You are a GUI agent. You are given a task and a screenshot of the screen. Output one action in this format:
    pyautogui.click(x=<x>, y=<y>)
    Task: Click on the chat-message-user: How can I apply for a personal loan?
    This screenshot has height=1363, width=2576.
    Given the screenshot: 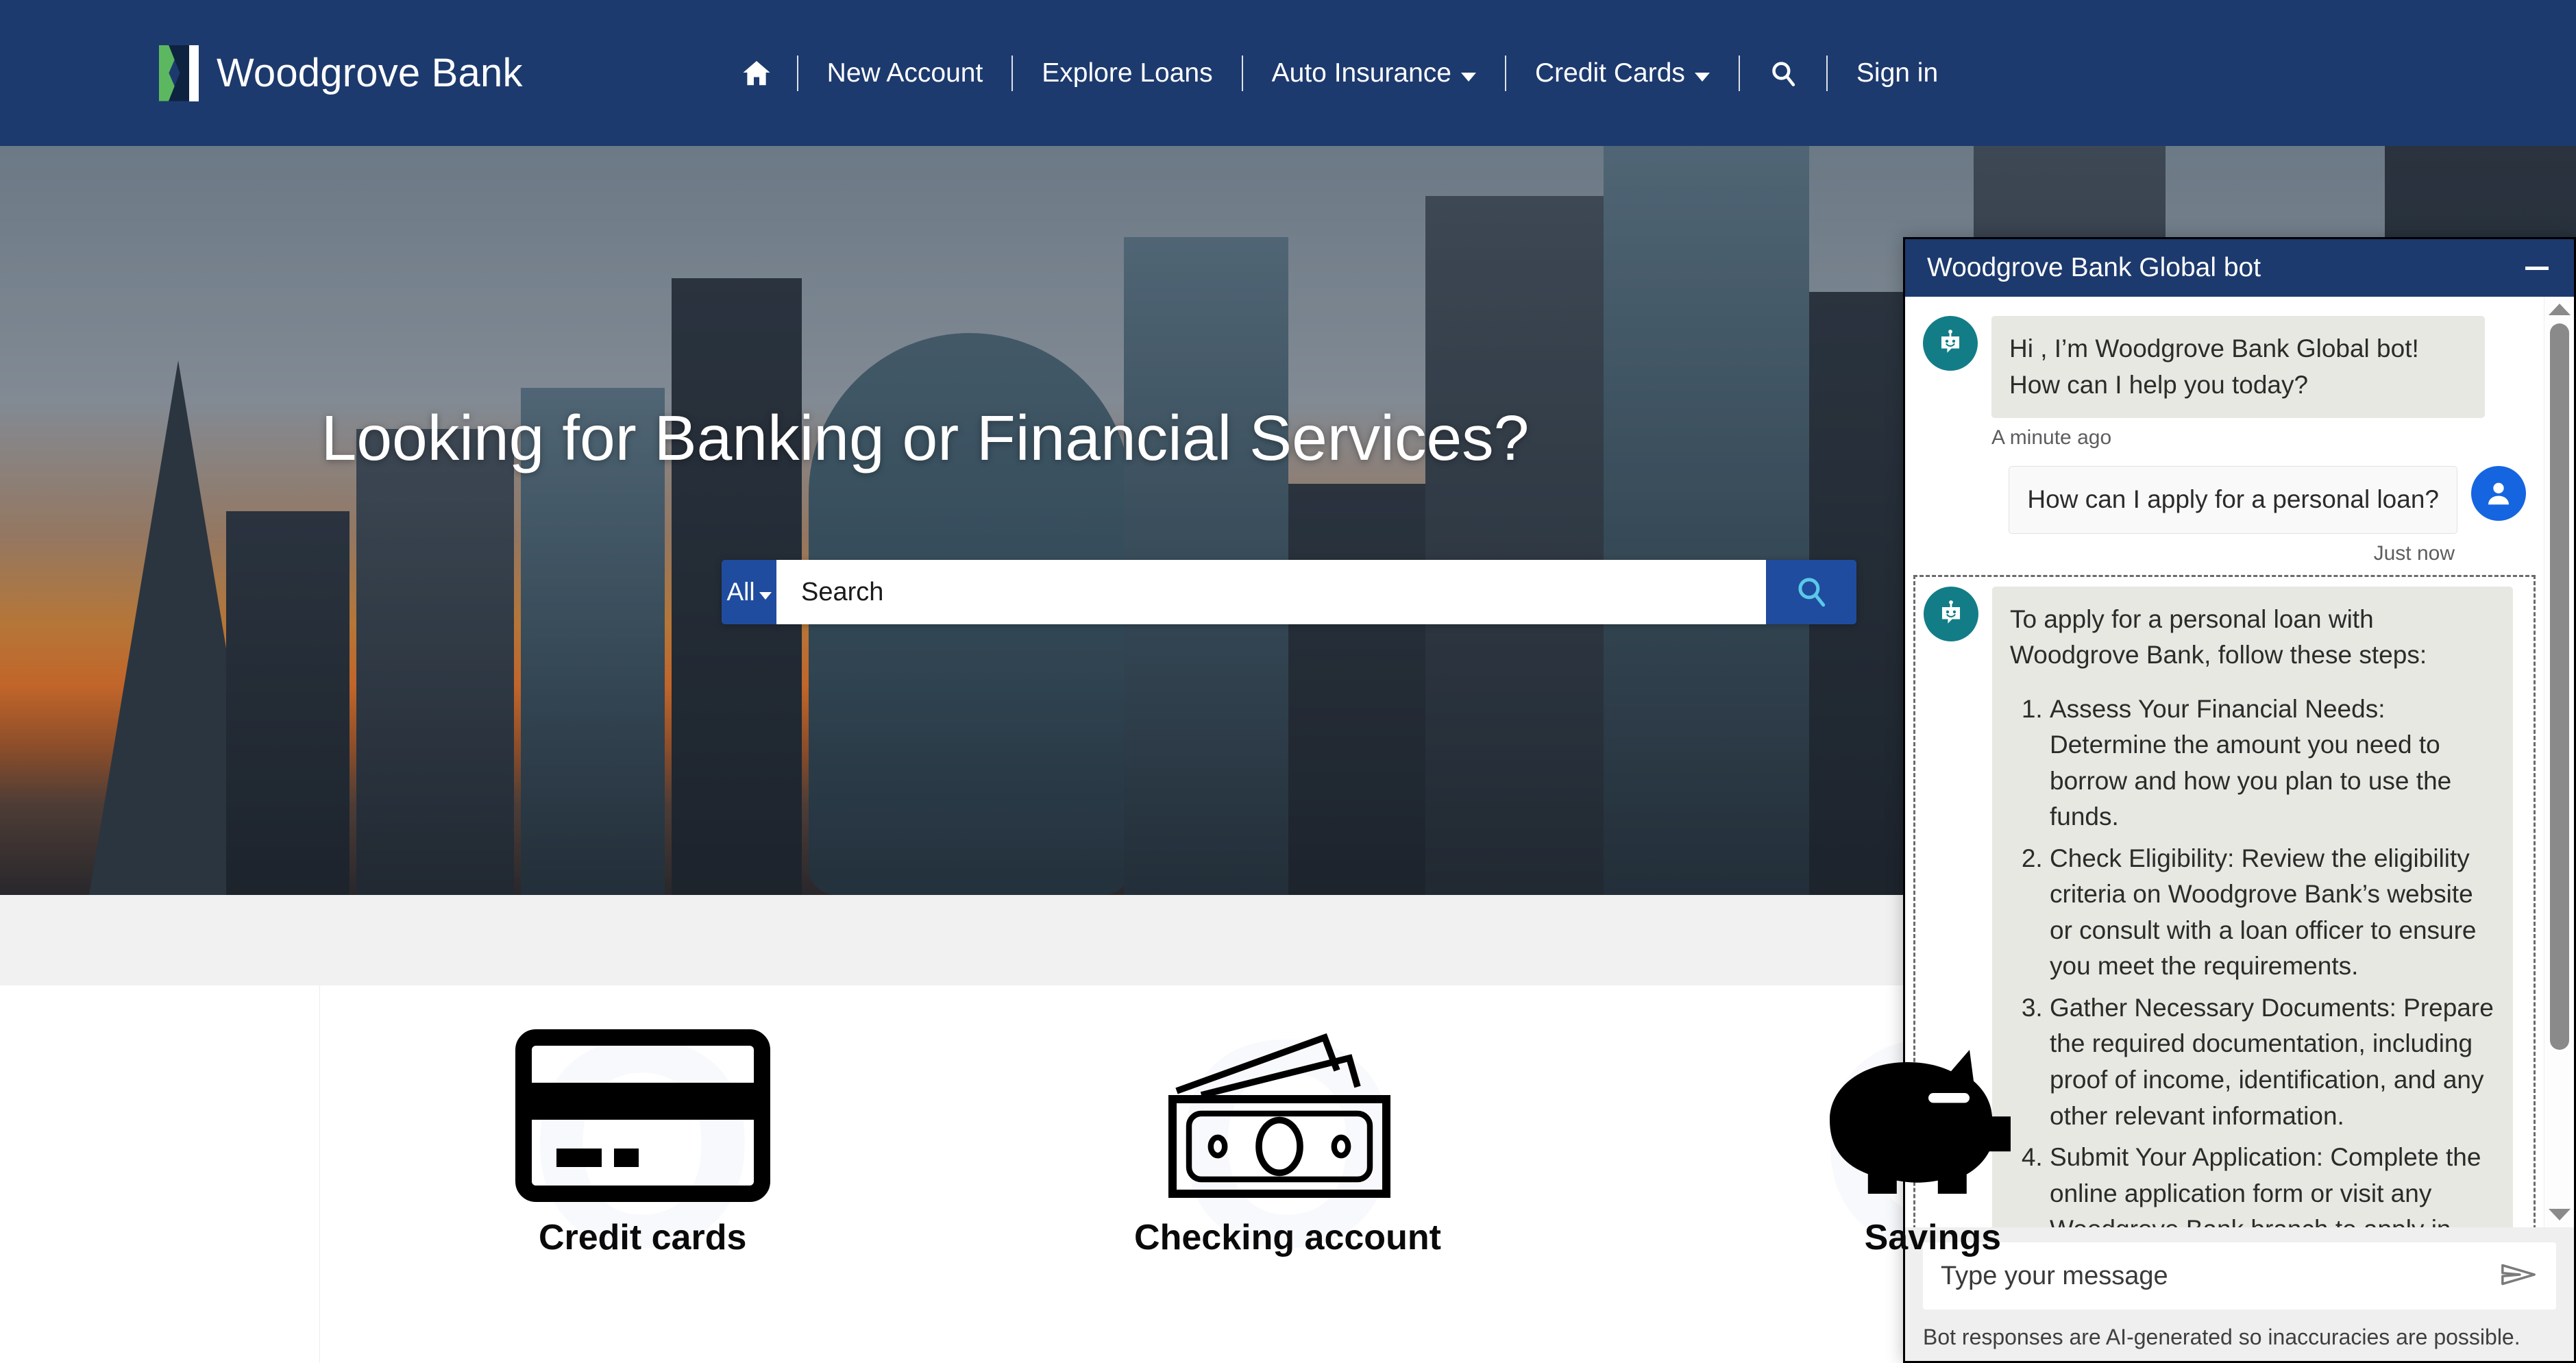 What is the action you would take?
    pyautogui.click(x=2225, y=500)
    